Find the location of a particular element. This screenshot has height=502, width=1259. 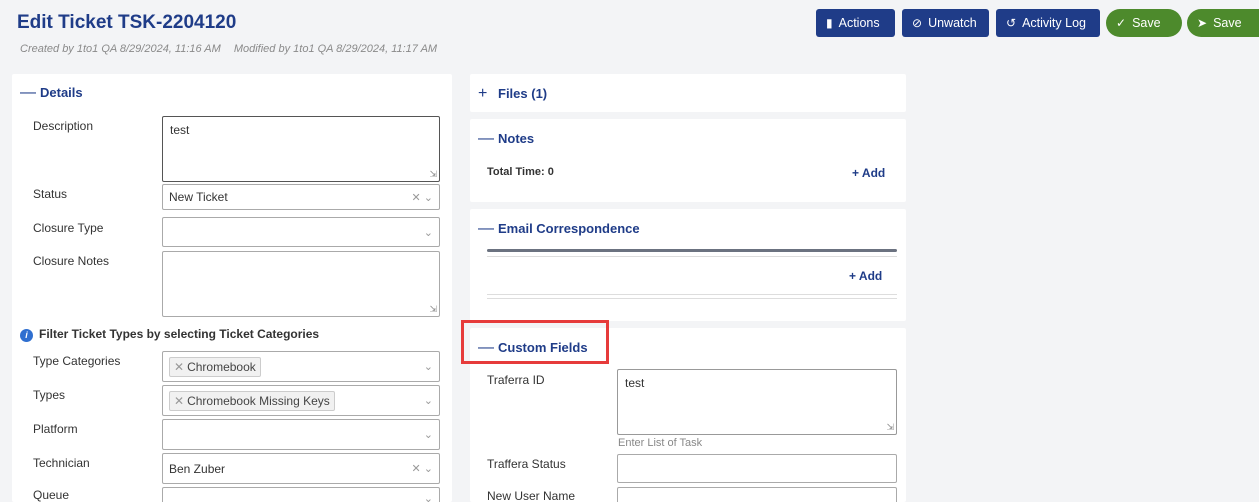

created-info: Created by 1to1 QA 8/29/2024, 11:16 AM is located at coordinates (120, 49).